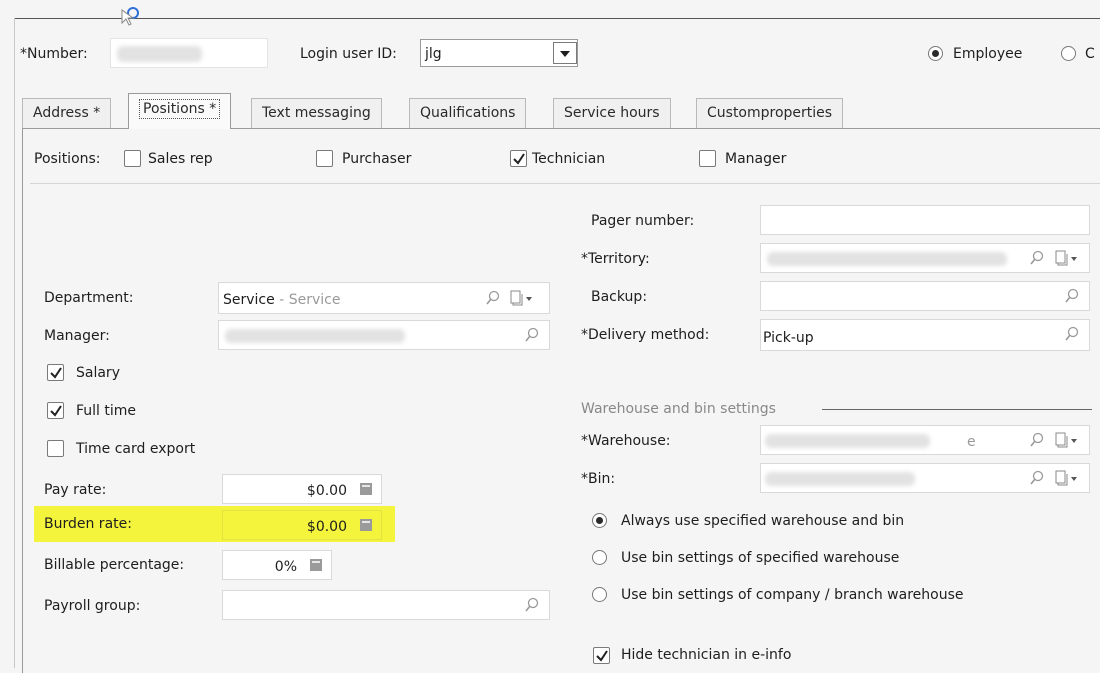 This screenshot has height=673, width=1100. Describe the element at coordinates (645, 335) in the screenshot. I see `delivery-method-label: *Delivery method:` at that location.